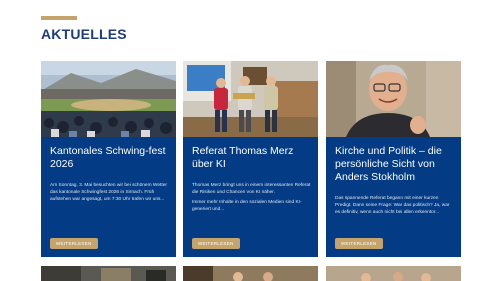  Describe the element at coordinates (84, 34) in the screenshot. I see `section-title: AKTUELLES` at that location.